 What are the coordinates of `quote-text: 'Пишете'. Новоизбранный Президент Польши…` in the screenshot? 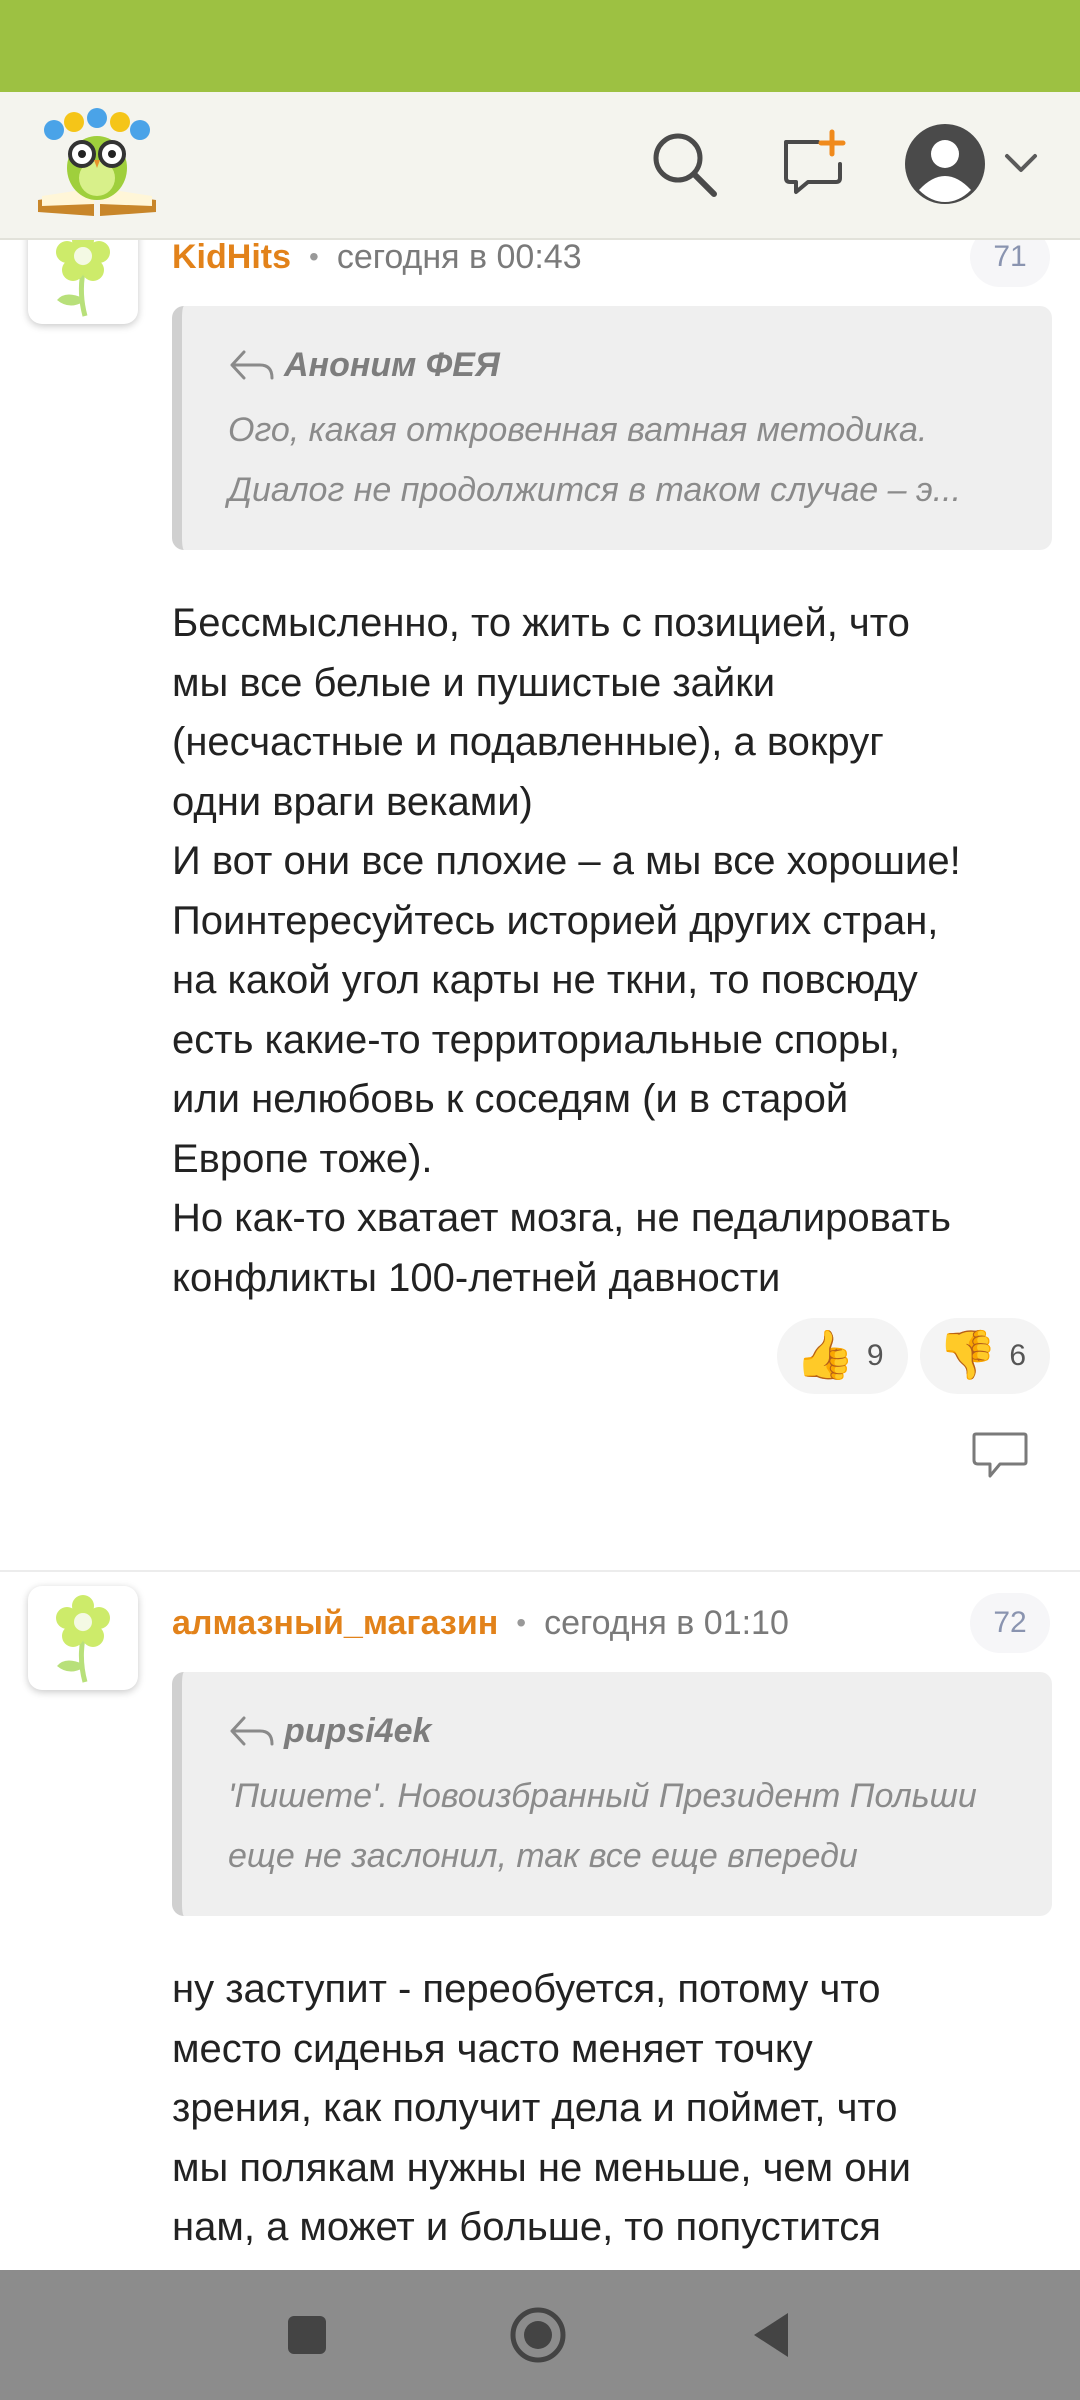 It's located at (620, 1826).